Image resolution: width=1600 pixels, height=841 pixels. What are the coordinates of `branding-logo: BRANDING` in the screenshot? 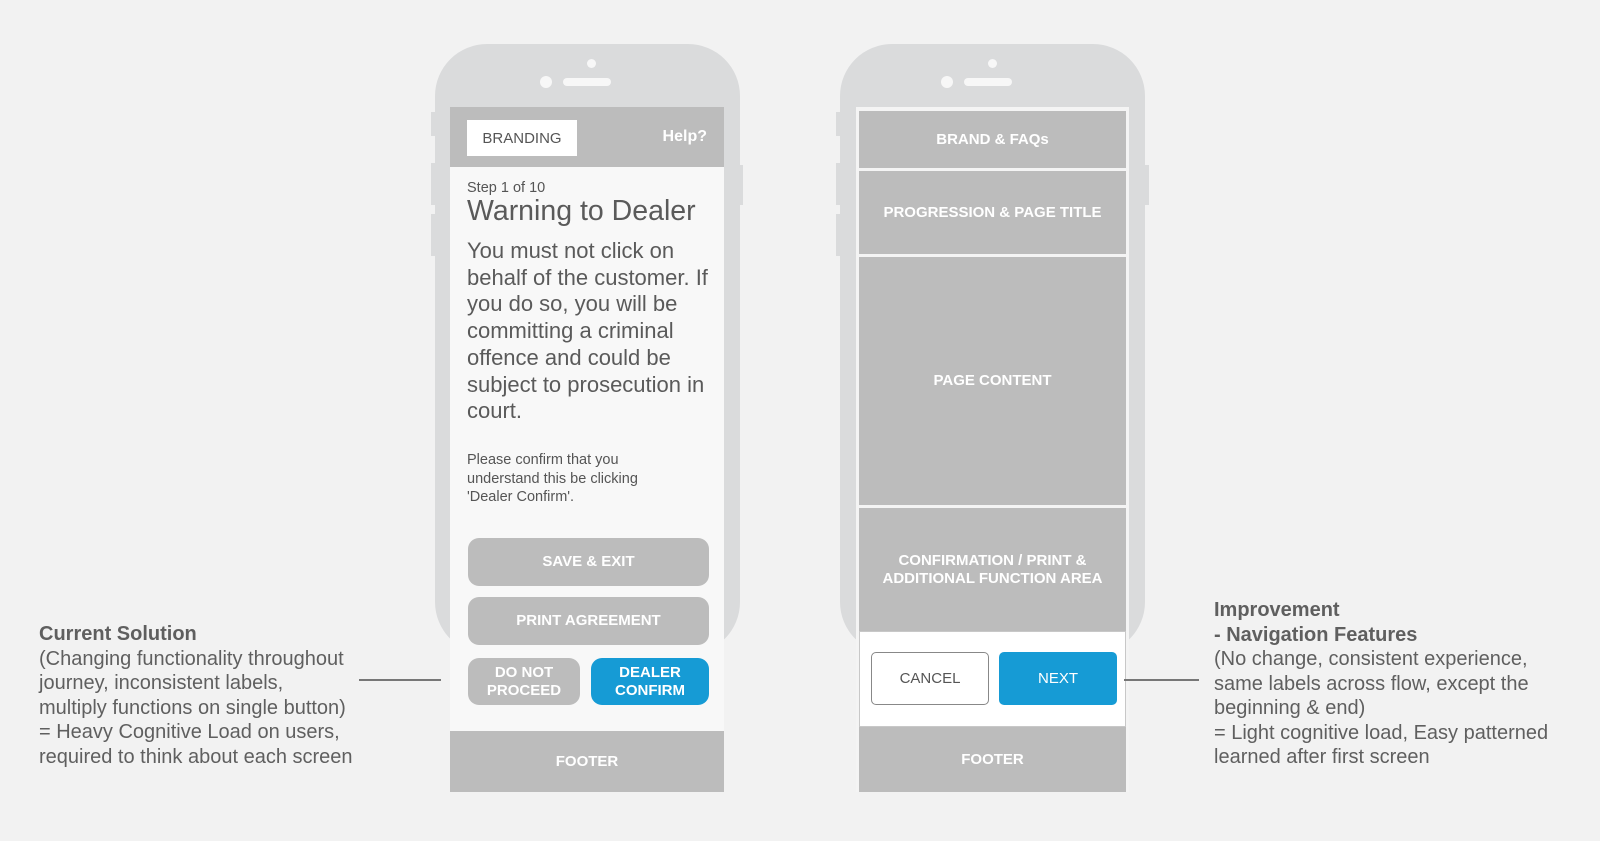 It's located at (522, 138).